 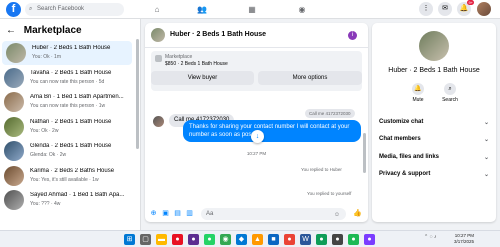 What do you see at coordinates (257, 239) in the screenshot?
I see `app-icon: ▲` at bounding box center [257, 239].